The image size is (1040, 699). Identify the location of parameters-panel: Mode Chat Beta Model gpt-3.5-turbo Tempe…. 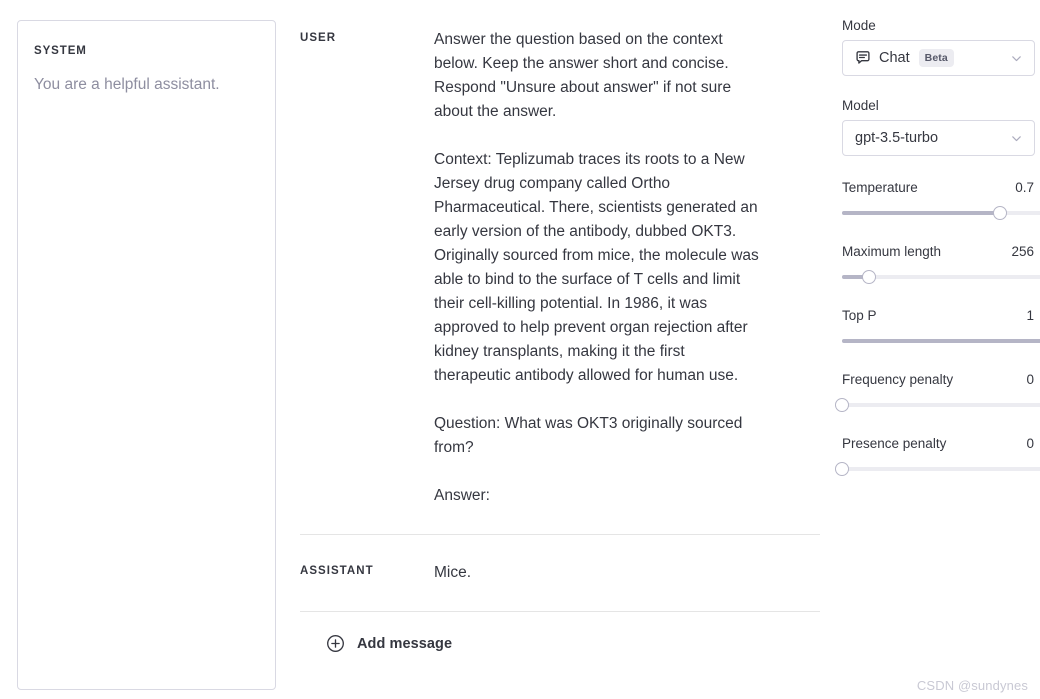
(937, 247).